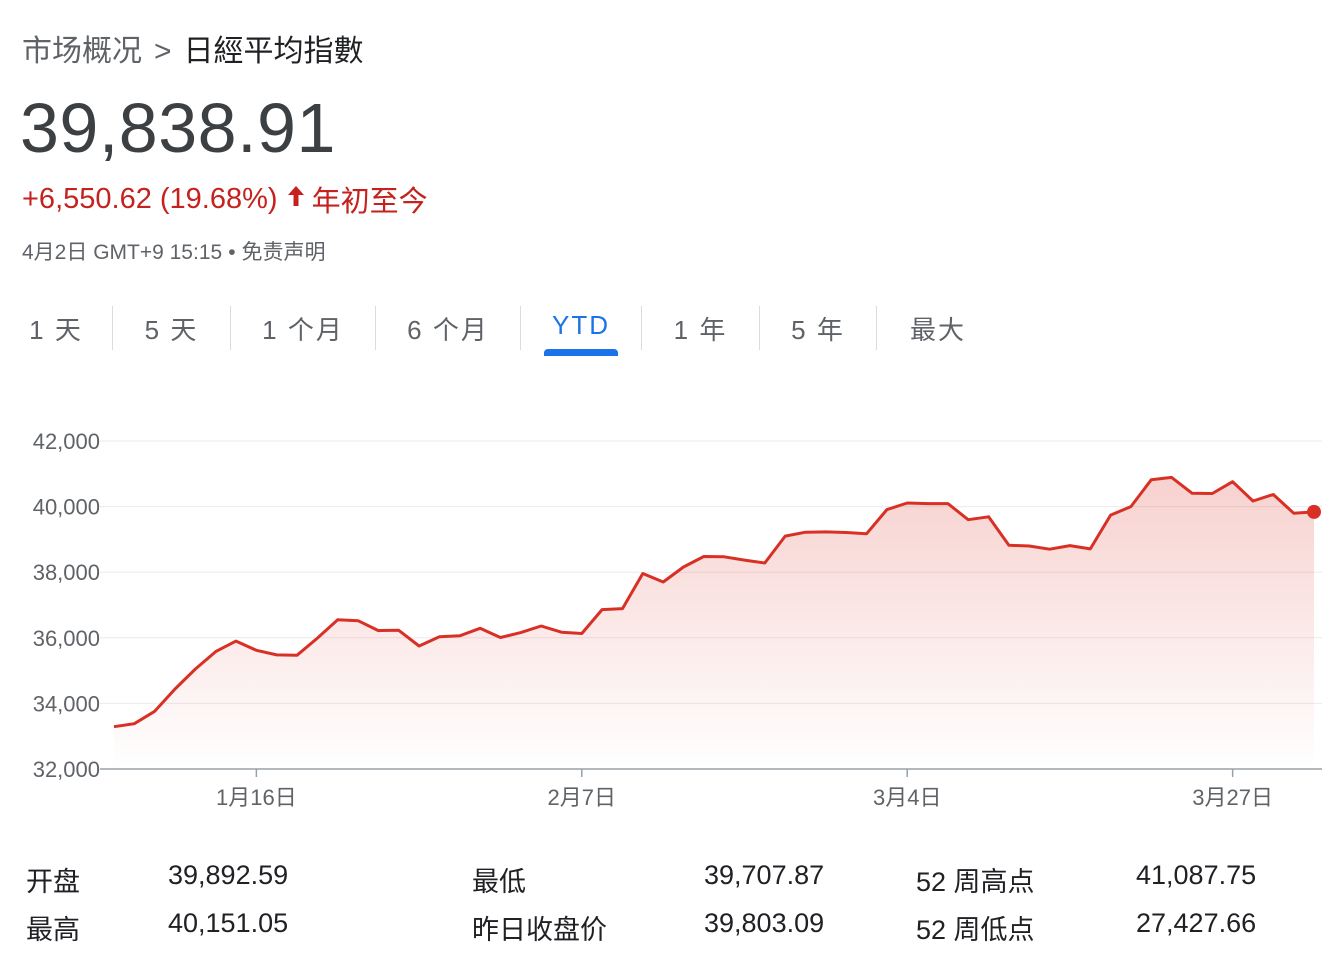  I want to click on y-tick-label: 32,000, so click(66, 769).